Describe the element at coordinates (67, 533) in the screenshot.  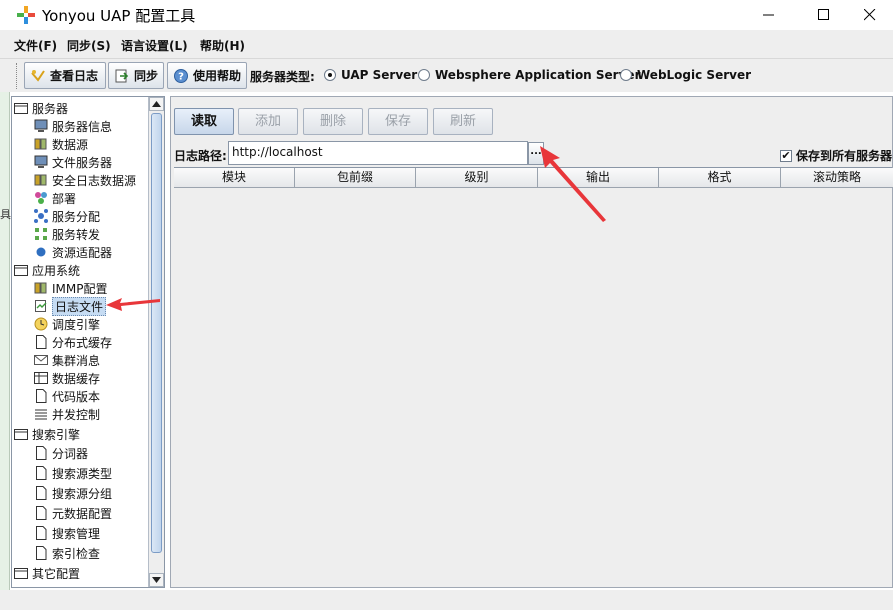
I see `tree-item-search-management: 搜索管理` at that location.